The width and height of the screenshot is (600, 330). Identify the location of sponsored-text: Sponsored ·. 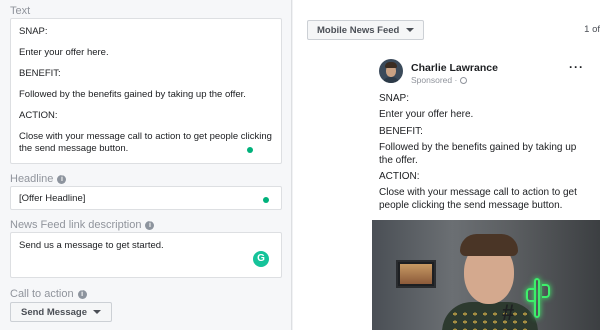
(434, 80).